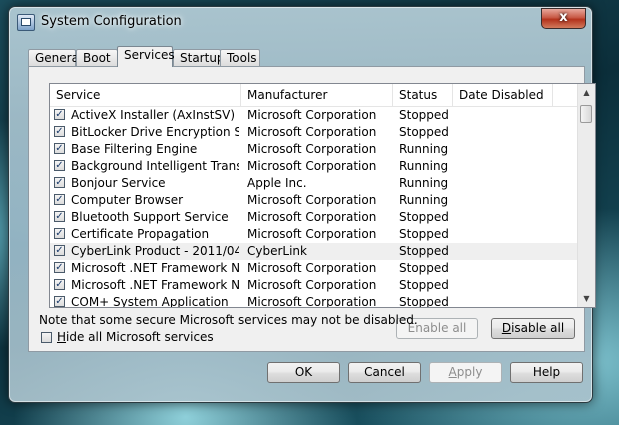 The height and width of the screenshot is (425, 619). I want to click on close-button: x, so click(563, 18).